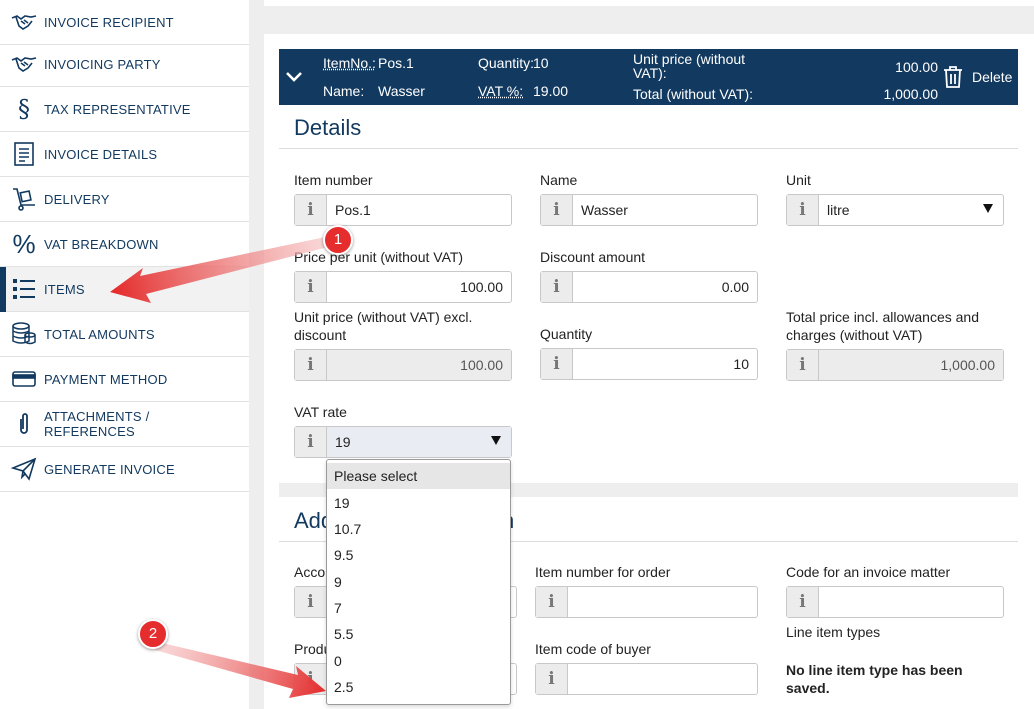 Image resolution: width=1034 pixels, height=709 pixels. I want to click on annotation-badge-1: 1, so click(338, 240).